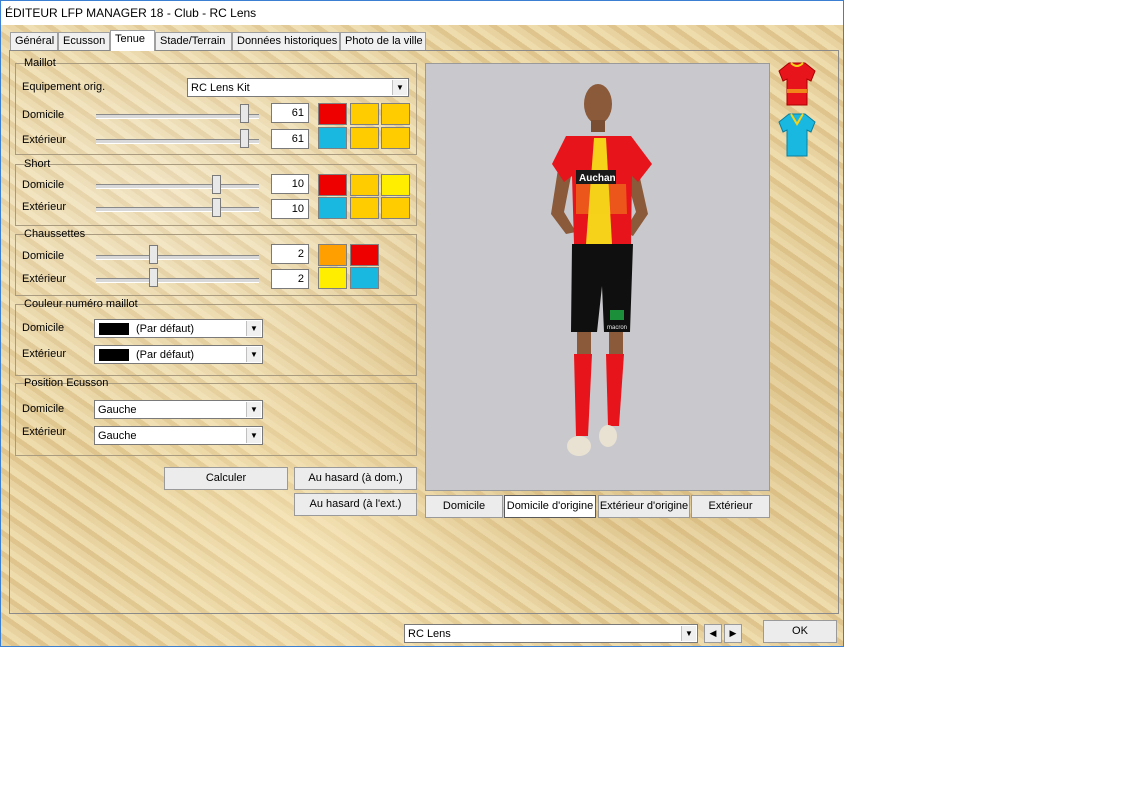 The image size is (1127, 796). Describe the element at coordinates (34, 41) in the screenshot. I see `tab-general: Général` at that location.